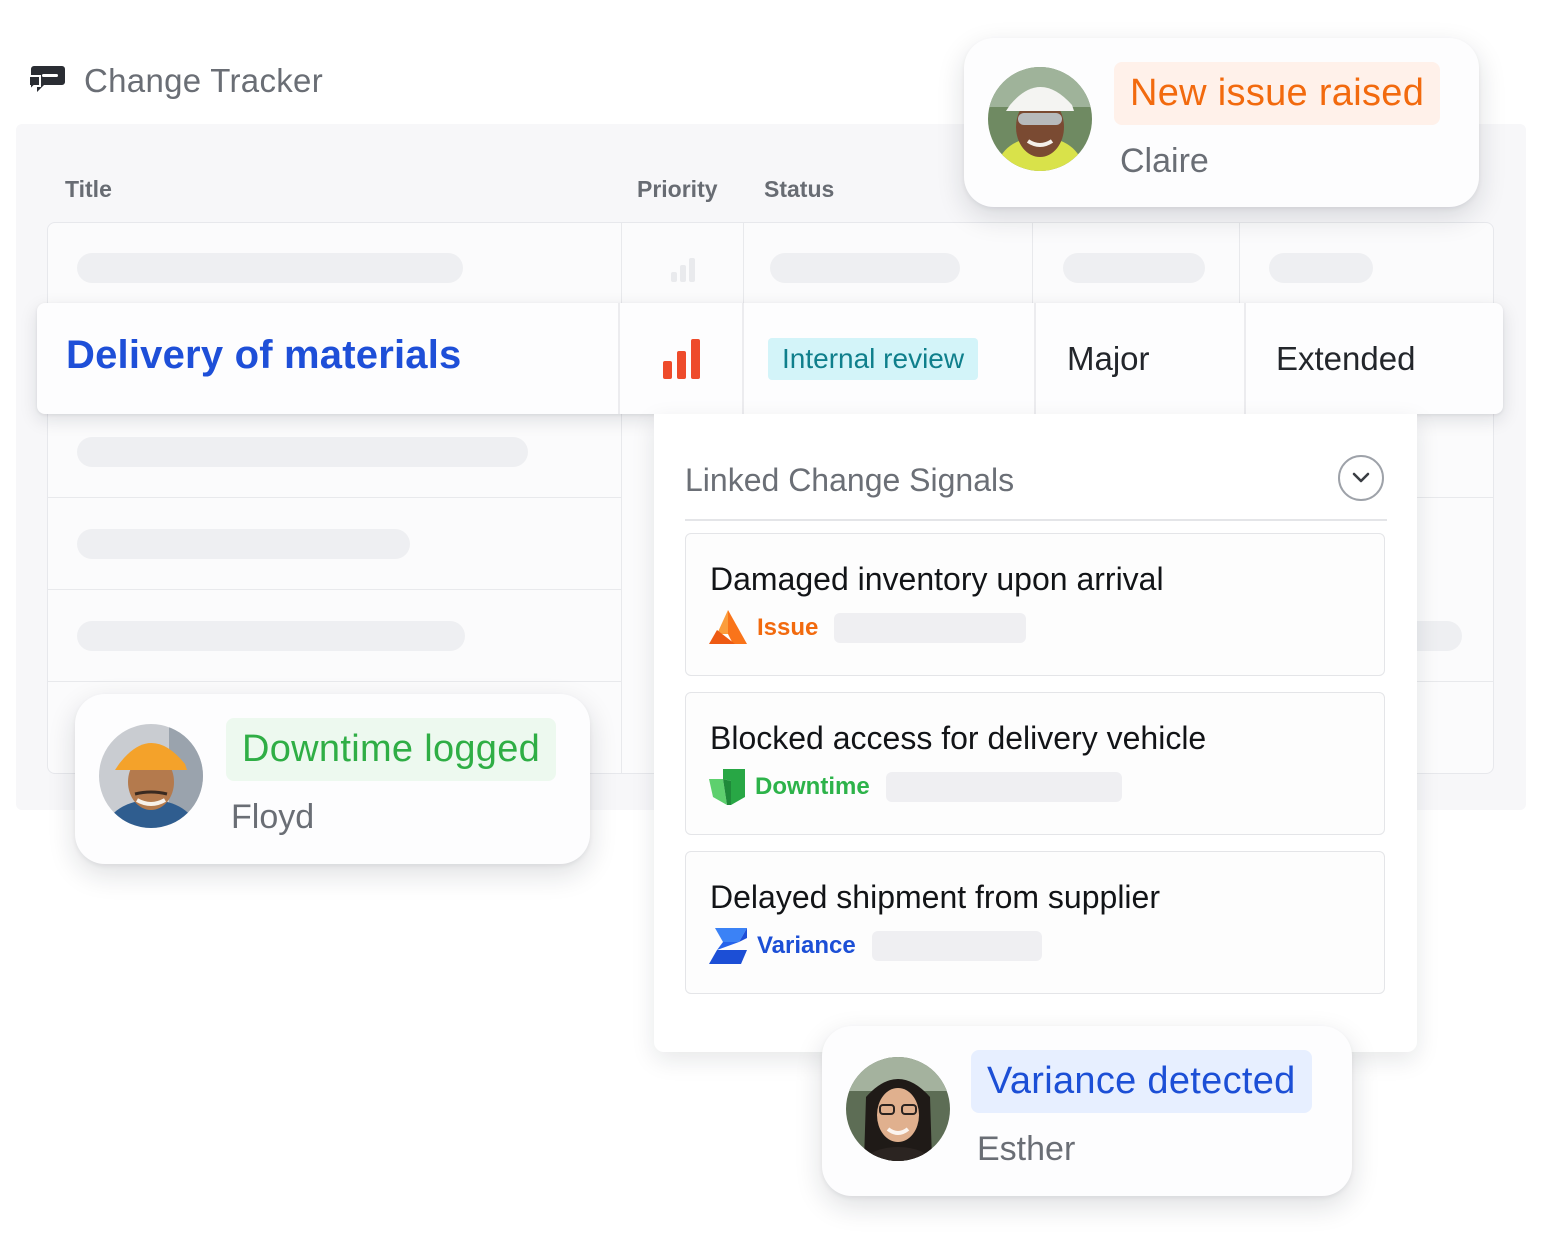 This screenshot has height=1251, width=1541. What do you see at coordinates (1346, 358) in the screenshot?
I see `schedule-cell: Extended` at bounding box center [1346, 358].